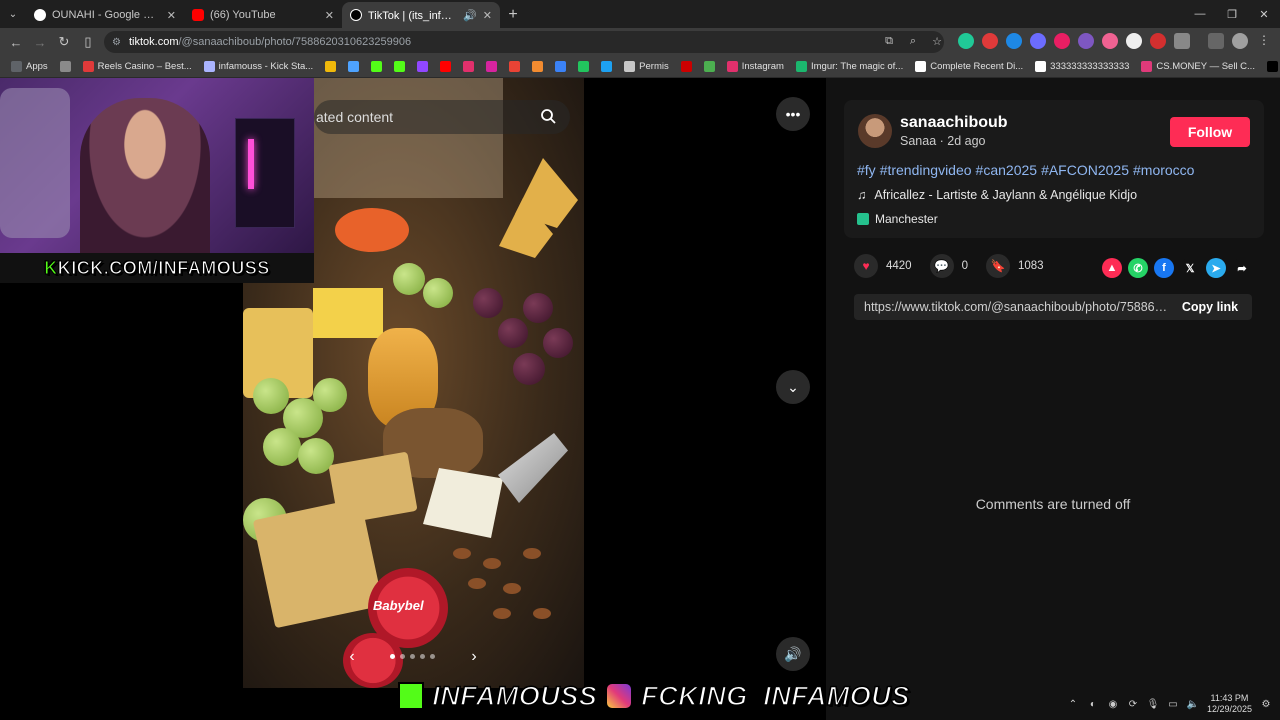  Describe the element at coordinates (646, 67) in the screenshot. I see `bookmark-item: Permis` at that location.